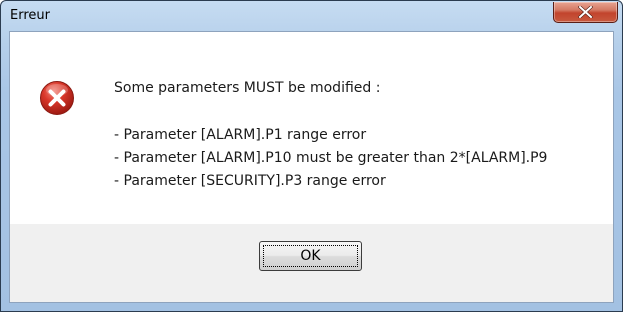 The height and width of the screenshot is (312, 623). I want to click on close-icon, so click(585, 12).